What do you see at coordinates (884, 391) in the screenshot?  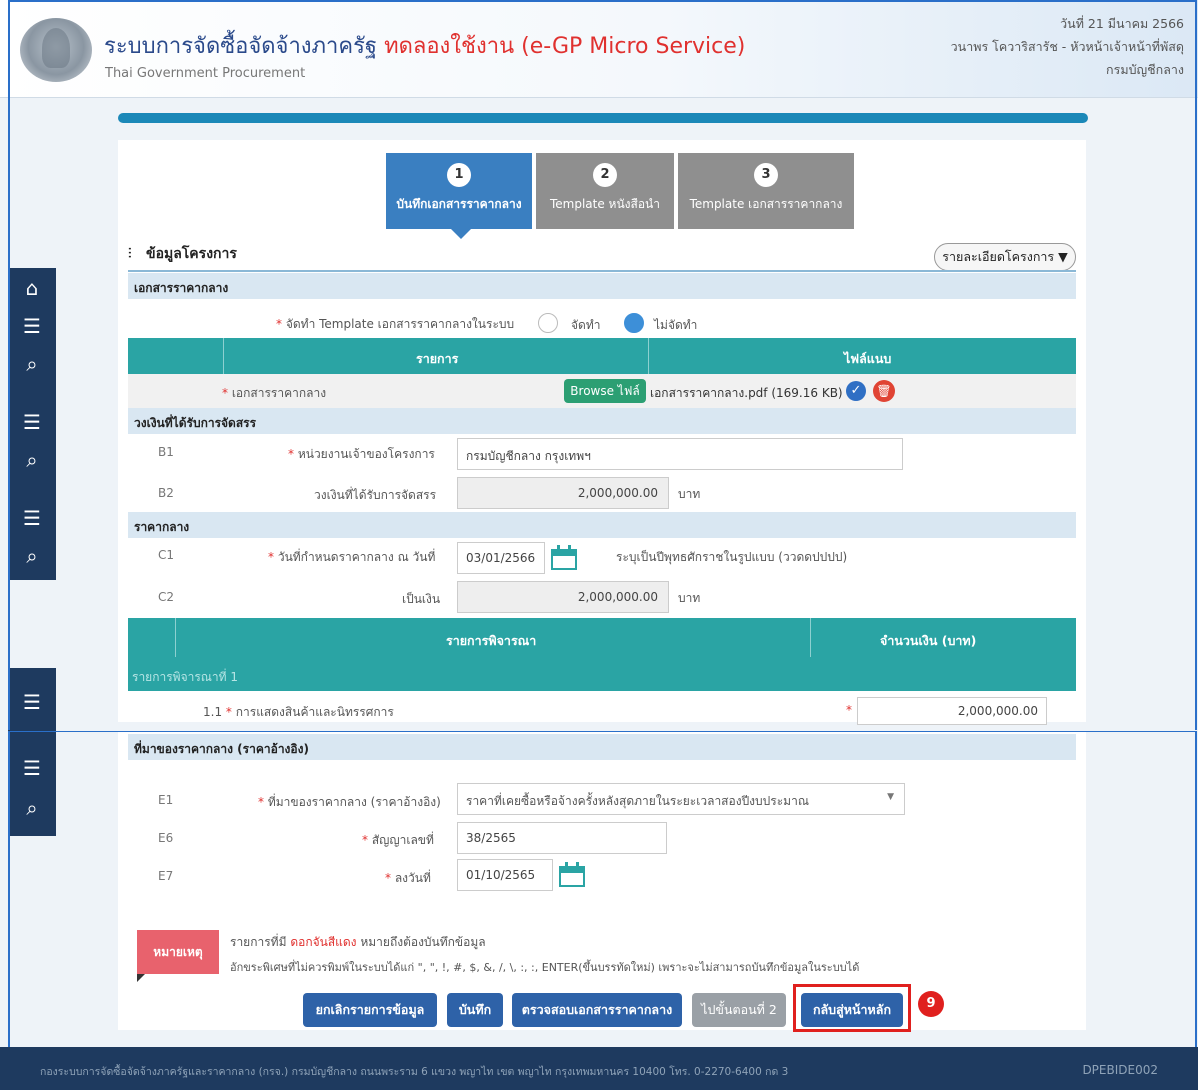 I see `trash-icon: 🗑` at bounding box center [884, 391].